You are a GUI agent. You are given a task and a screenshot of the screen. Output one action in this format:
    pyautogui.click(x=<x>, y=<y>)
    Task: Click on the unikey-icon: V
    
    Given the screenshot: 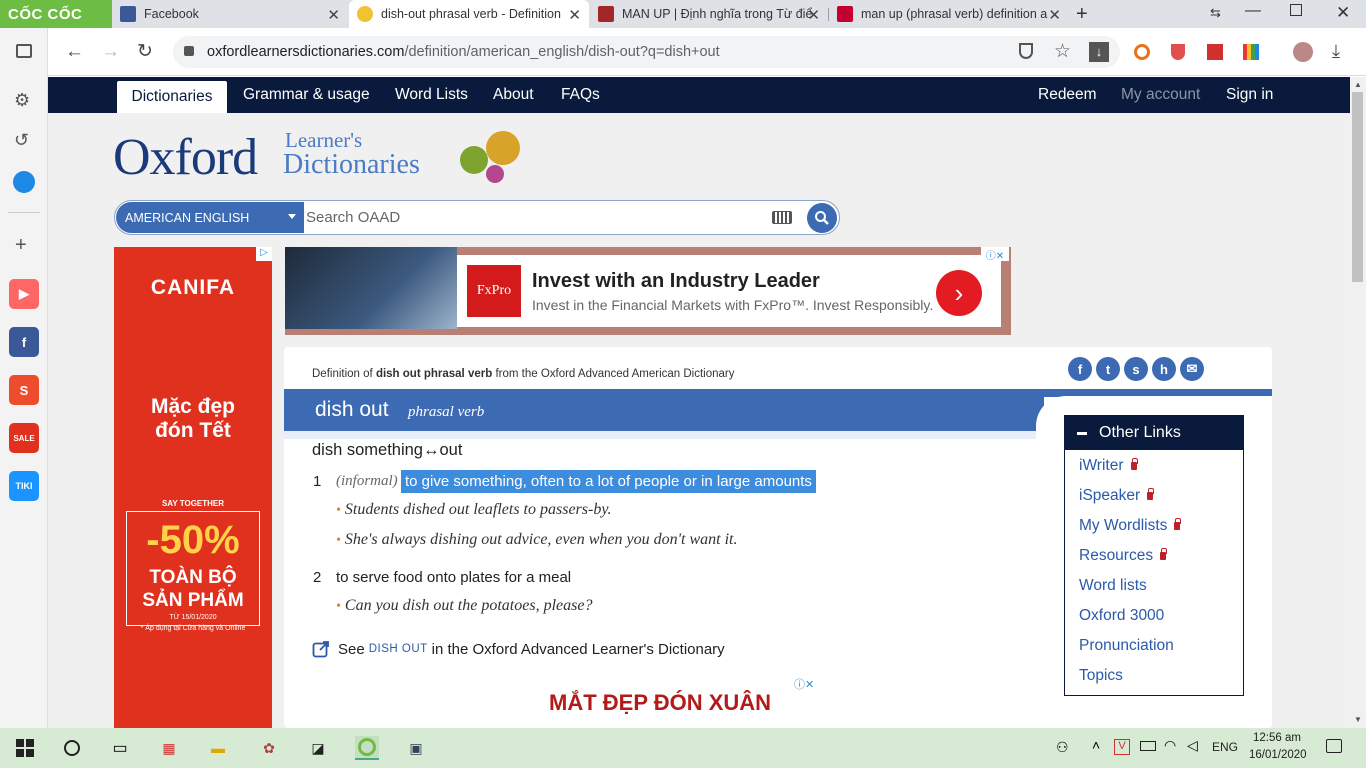 What is the action you would take?
    pyautogui.click(x=1122, y=747)
    